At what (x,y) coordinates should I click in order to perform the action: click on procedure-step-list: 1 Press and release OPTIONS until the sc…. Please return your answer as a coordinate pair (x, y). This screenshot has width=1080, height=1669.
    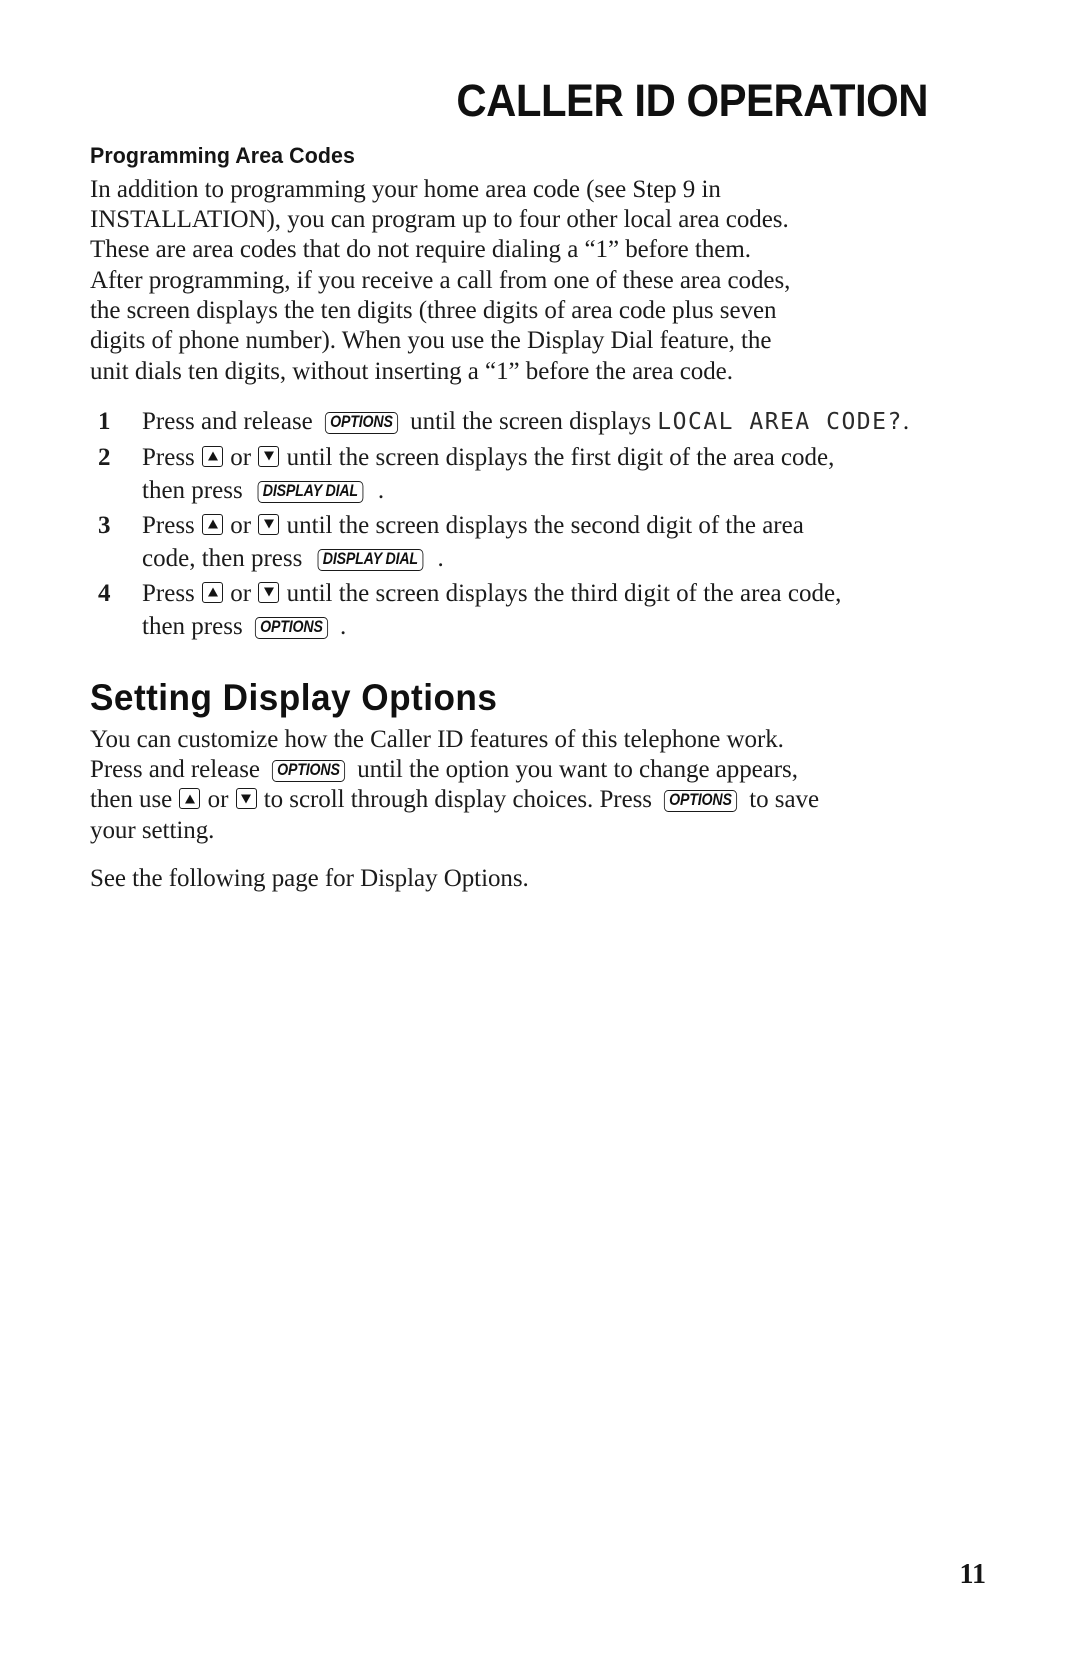
    Looking at the image, I should click on (509, 524).